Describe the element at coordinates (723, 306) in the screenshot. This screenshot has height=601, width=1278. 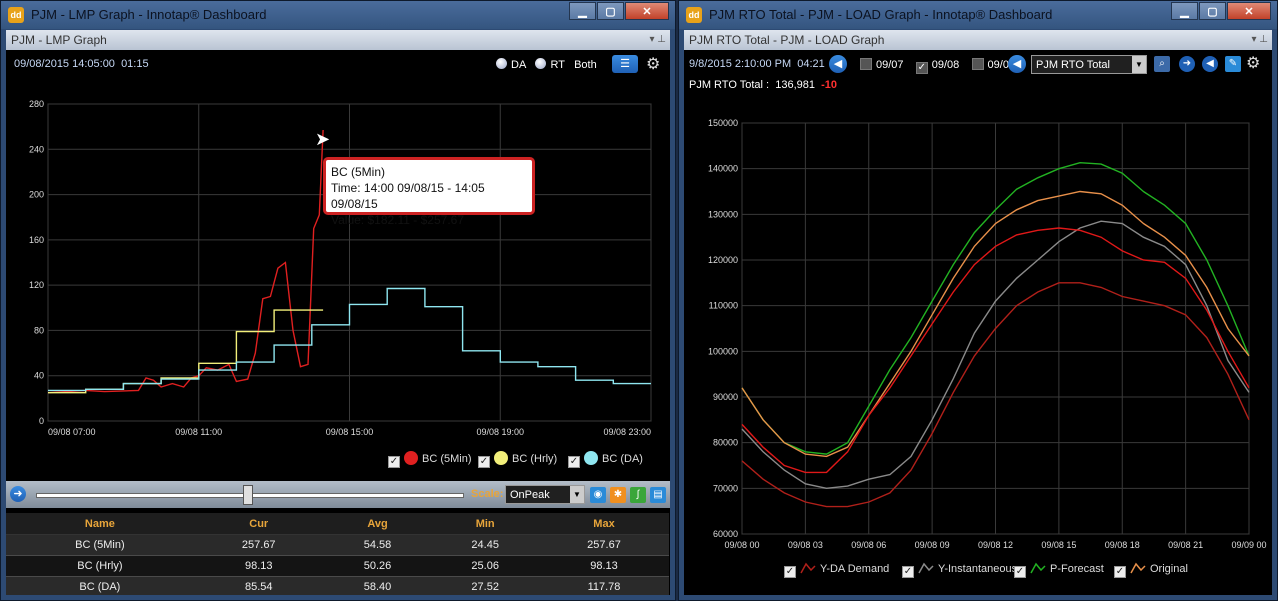
I see `y-tick-label: 110000` at that location.